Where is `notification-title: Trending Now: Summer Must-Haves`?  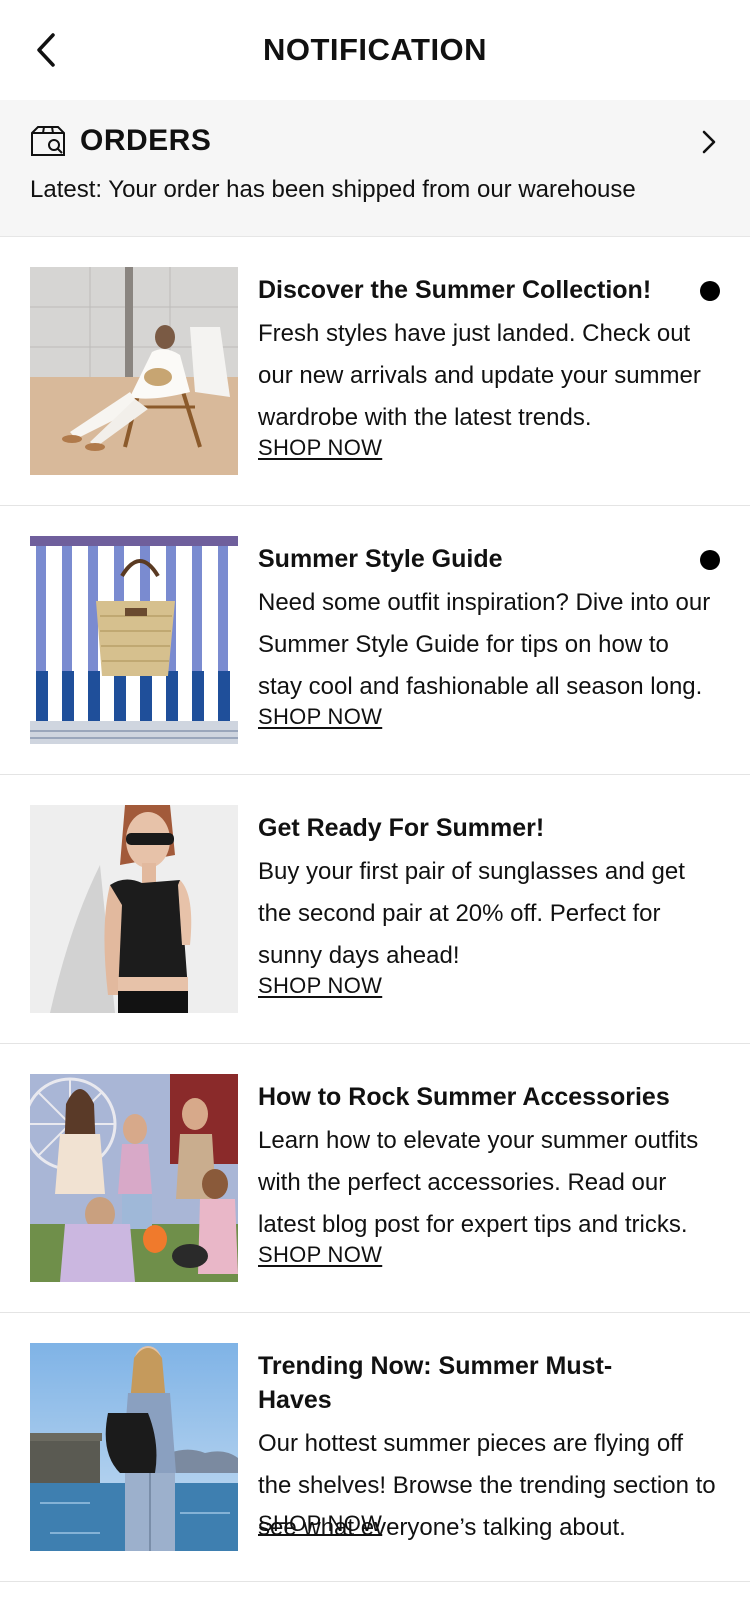 notification-title: Trending Now: Summer Must-Haves is located at coordinates (435, 1383).